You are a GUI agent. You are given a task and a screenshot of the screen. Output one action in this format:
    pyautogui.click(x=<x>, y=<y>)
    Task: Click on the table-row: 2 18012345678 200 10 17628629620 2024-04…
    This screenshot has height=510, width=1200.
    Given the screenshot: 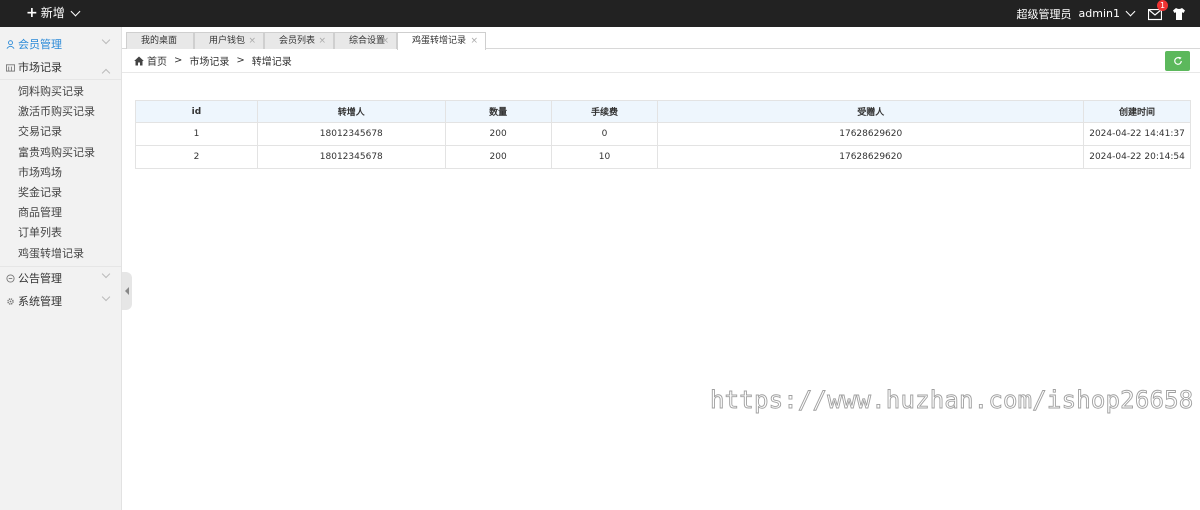 What is the action you would take?
    pyautogui.click(x=663, y=157)
    